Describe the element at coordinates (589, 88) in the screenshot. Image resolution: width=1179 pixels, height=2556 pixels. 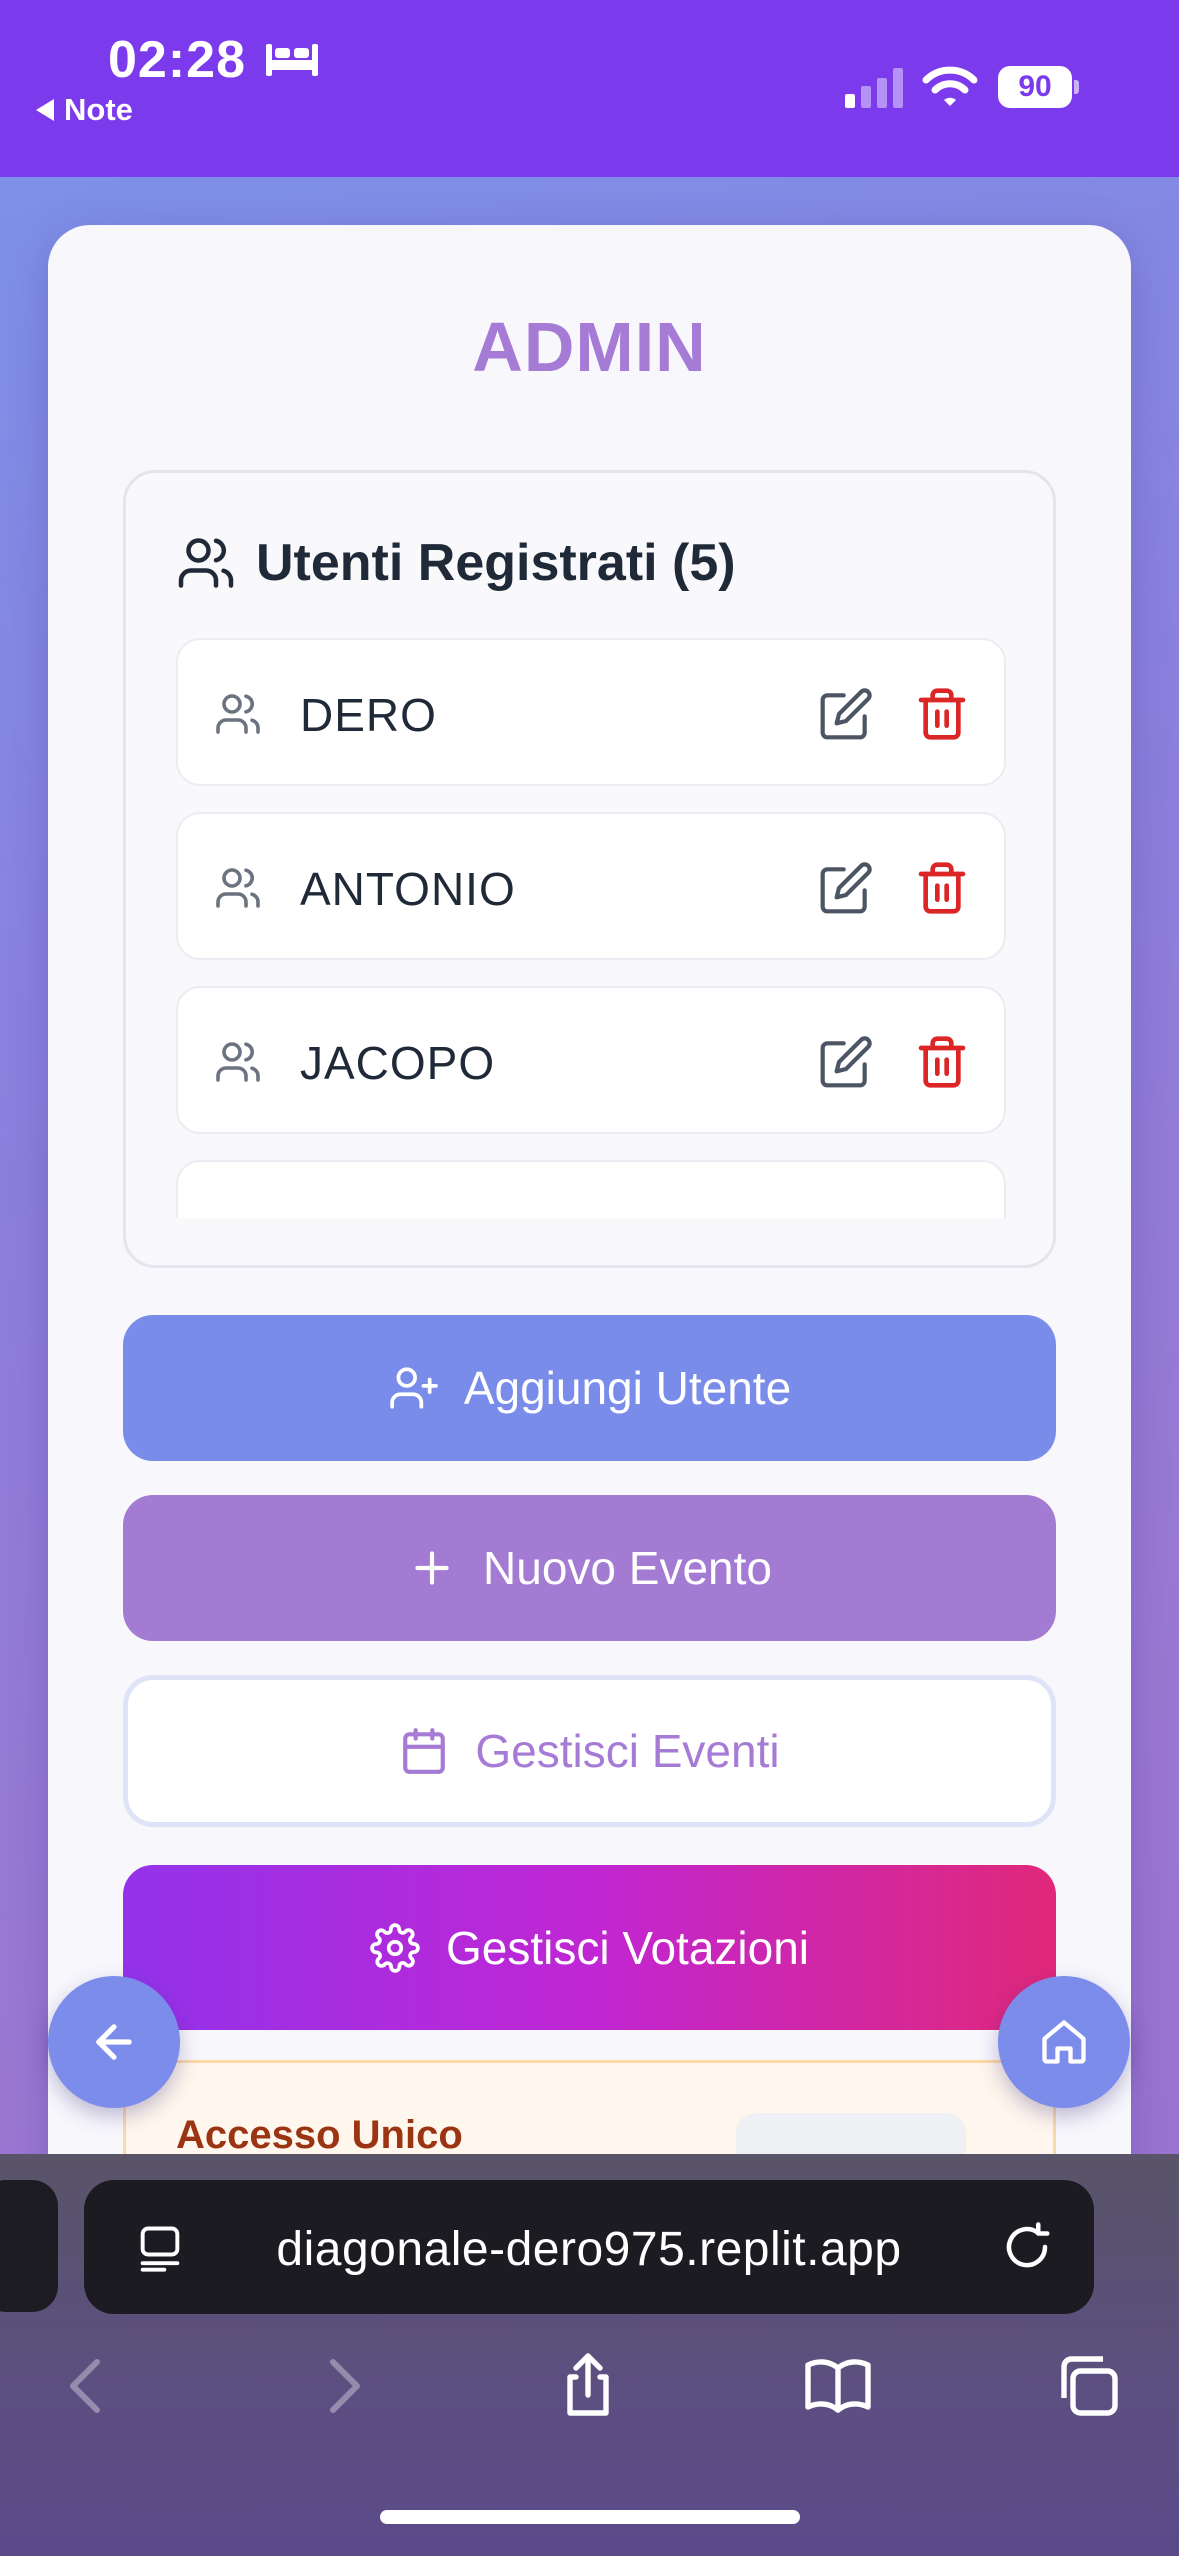
I see `status-bar: 02:28 Note 90` at that location.